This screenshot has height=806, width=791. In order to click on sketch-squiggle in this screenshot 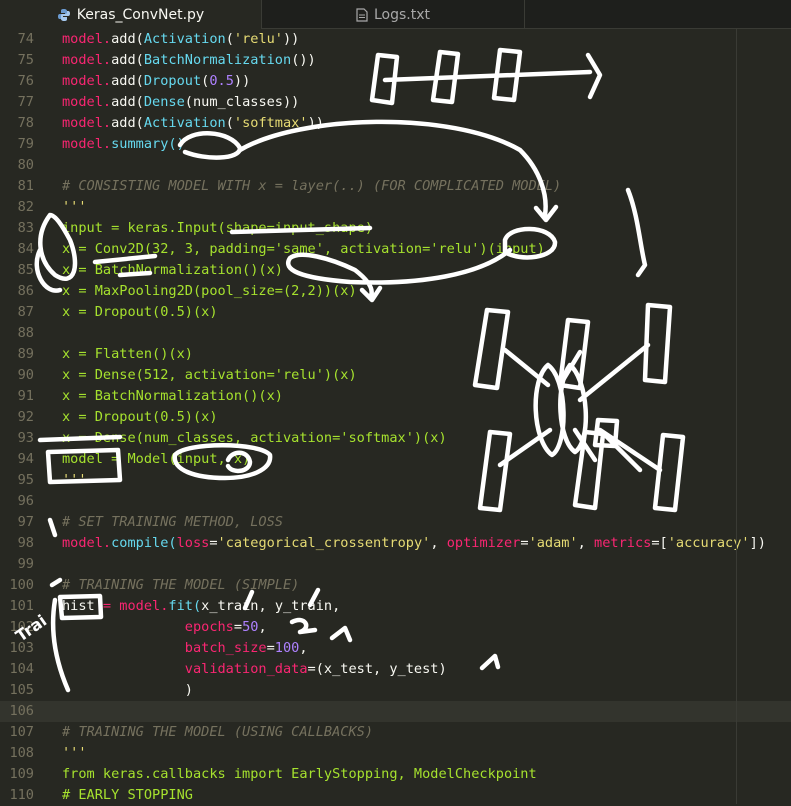, I will do `click(303, 626)`.